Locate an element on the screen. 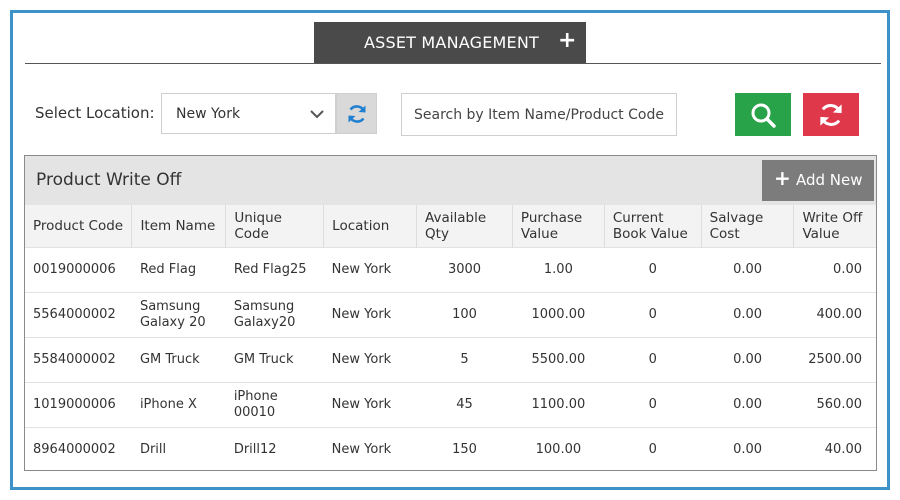  location-refresh-button is located at coordinates (356, 113).